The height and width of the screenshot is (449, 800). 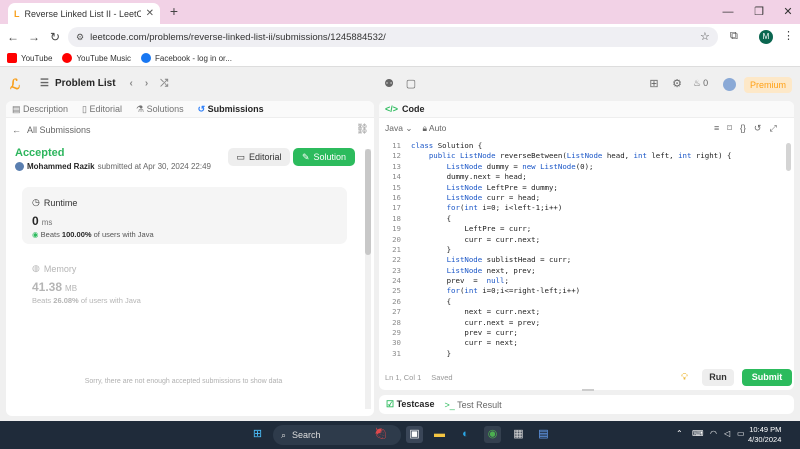 I want to click on code-line: 24 prev = null;, so click(x=581, y=281).